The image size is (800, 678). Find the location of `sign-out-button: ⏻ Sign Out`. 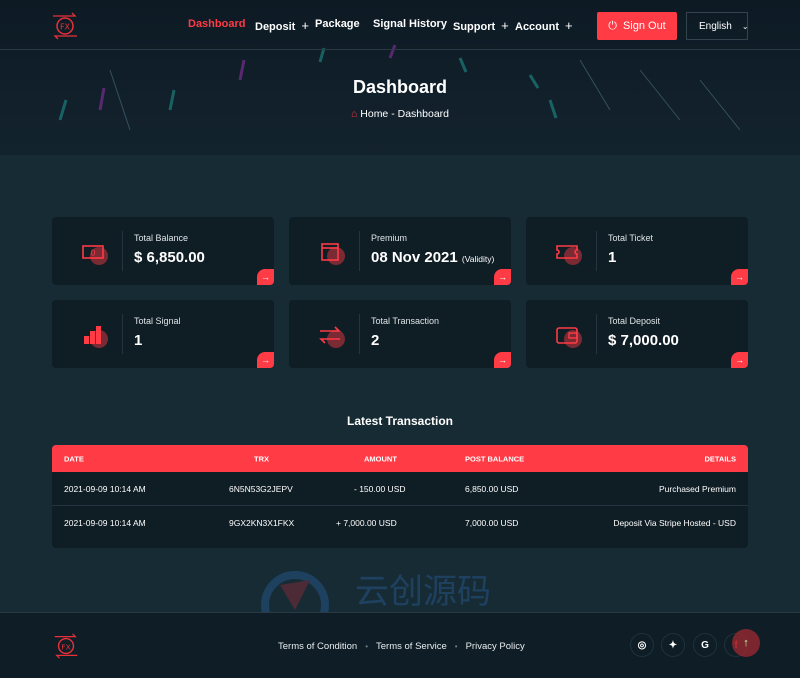

sign-out-button: ⏻ Sign Out is located at coordinates (637, 26).